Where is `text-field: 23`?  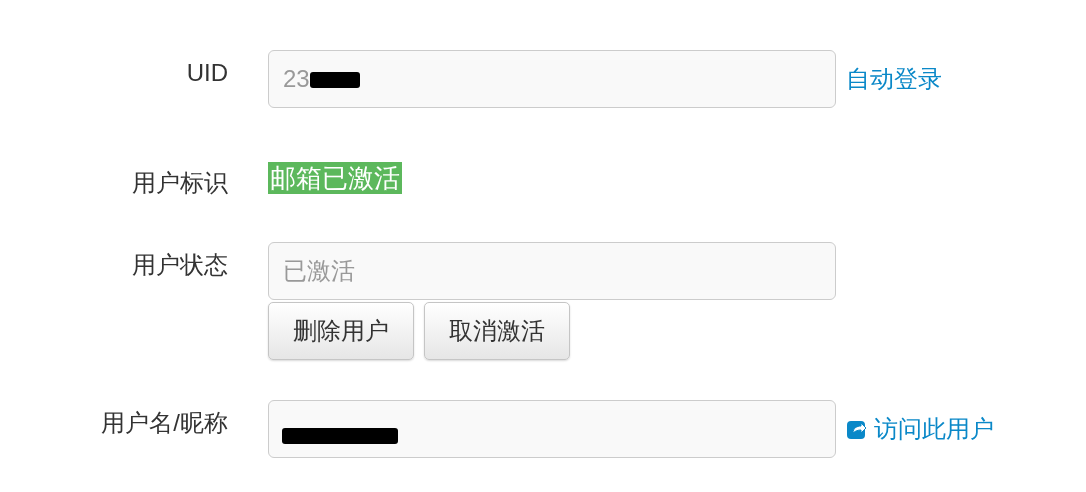 text-field: 23 is located at coordinates (552, 79).